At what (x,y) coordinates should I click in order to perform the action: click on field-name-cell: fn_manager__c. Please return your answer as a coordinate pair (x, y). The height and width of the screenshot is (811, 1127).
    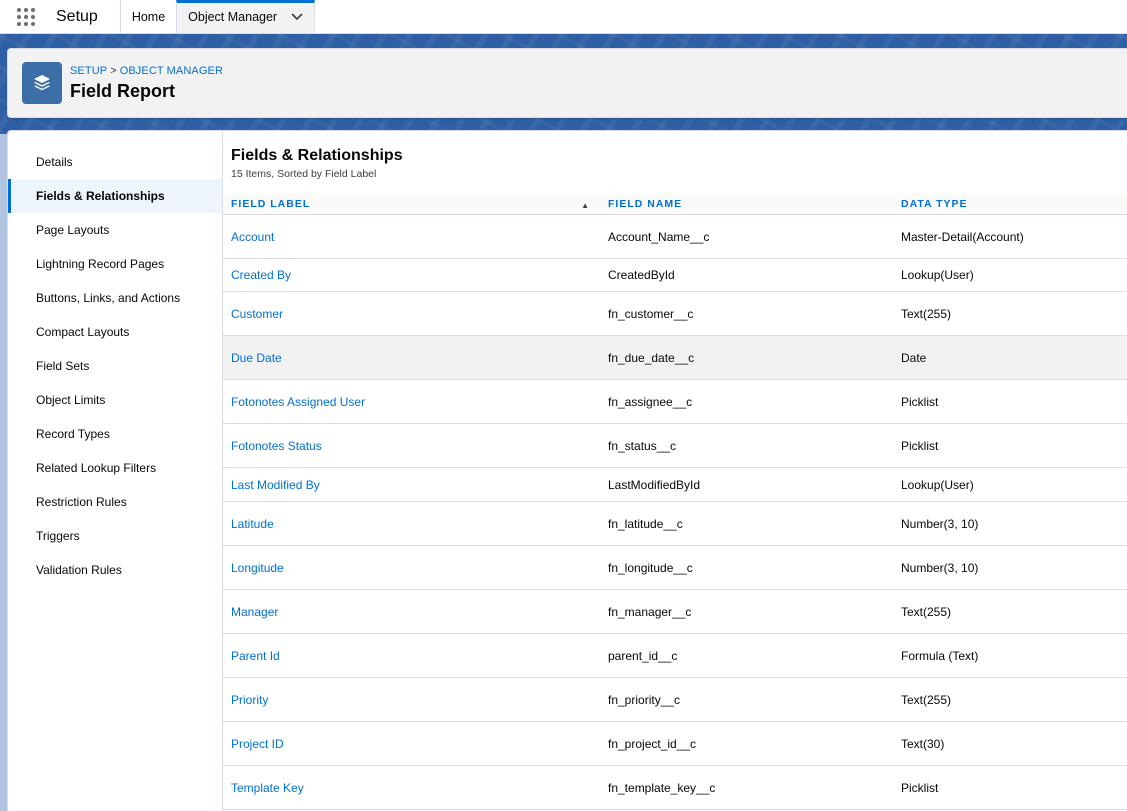
    Looking at the image, I should click on (650, 611).